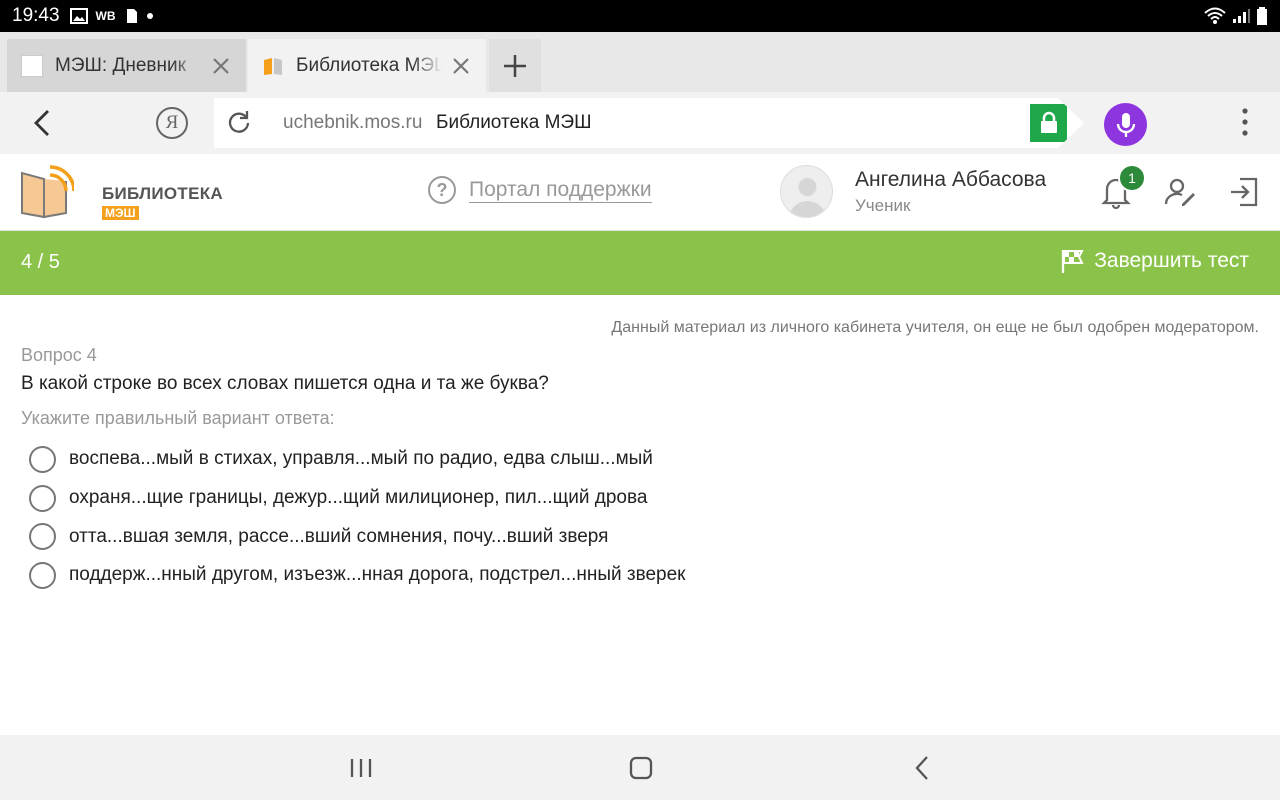  I want to click on new-tab-button, so click(515, 65).